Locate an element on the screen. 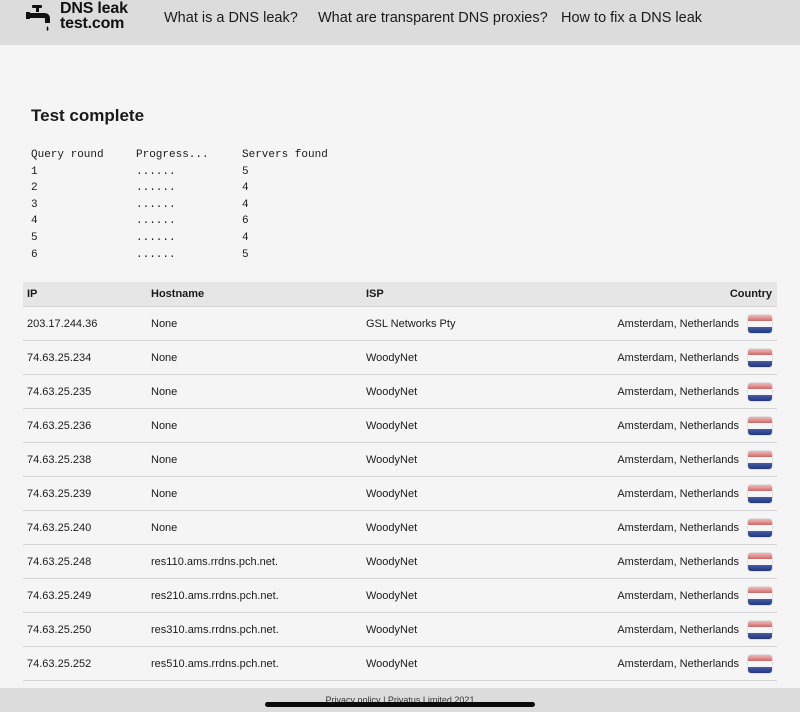  progress-row: 4...... 6 is located at coordinates (179, 221).